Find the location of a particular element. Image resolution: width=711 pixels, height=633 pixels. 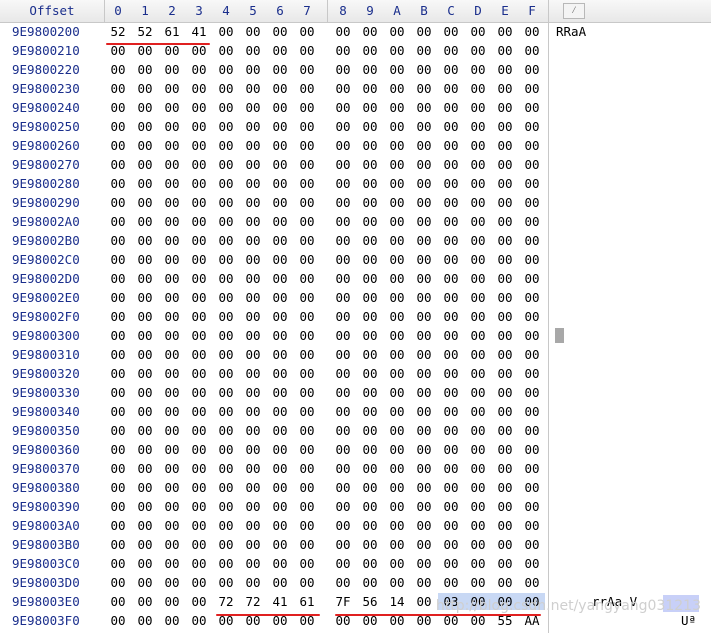

byte-column-header: 0 is located at coordinates (118, 10).